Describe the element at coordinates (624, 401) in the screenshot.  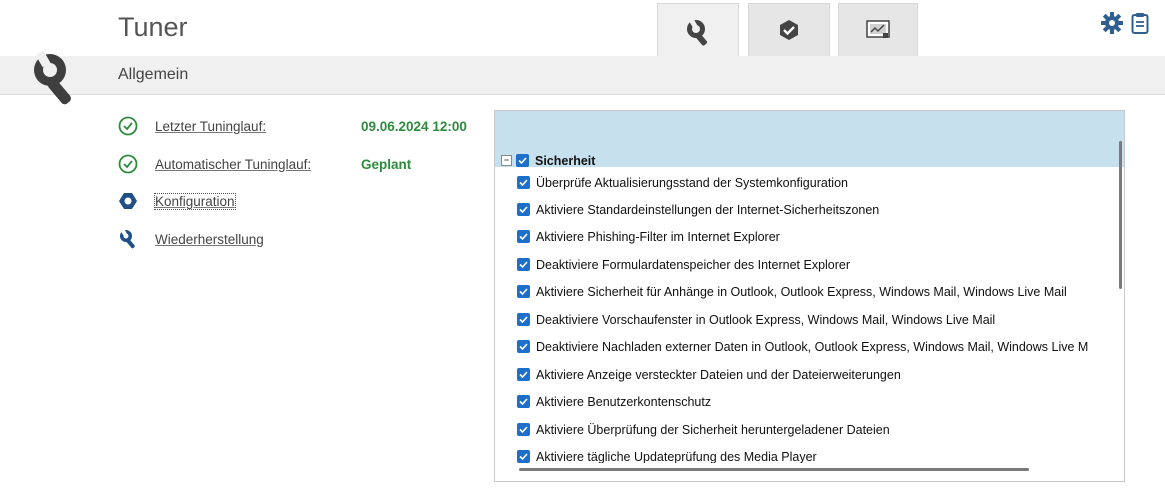
I see `tree-item-label: Aktiviere Benutzerkontenschutz` at that location.